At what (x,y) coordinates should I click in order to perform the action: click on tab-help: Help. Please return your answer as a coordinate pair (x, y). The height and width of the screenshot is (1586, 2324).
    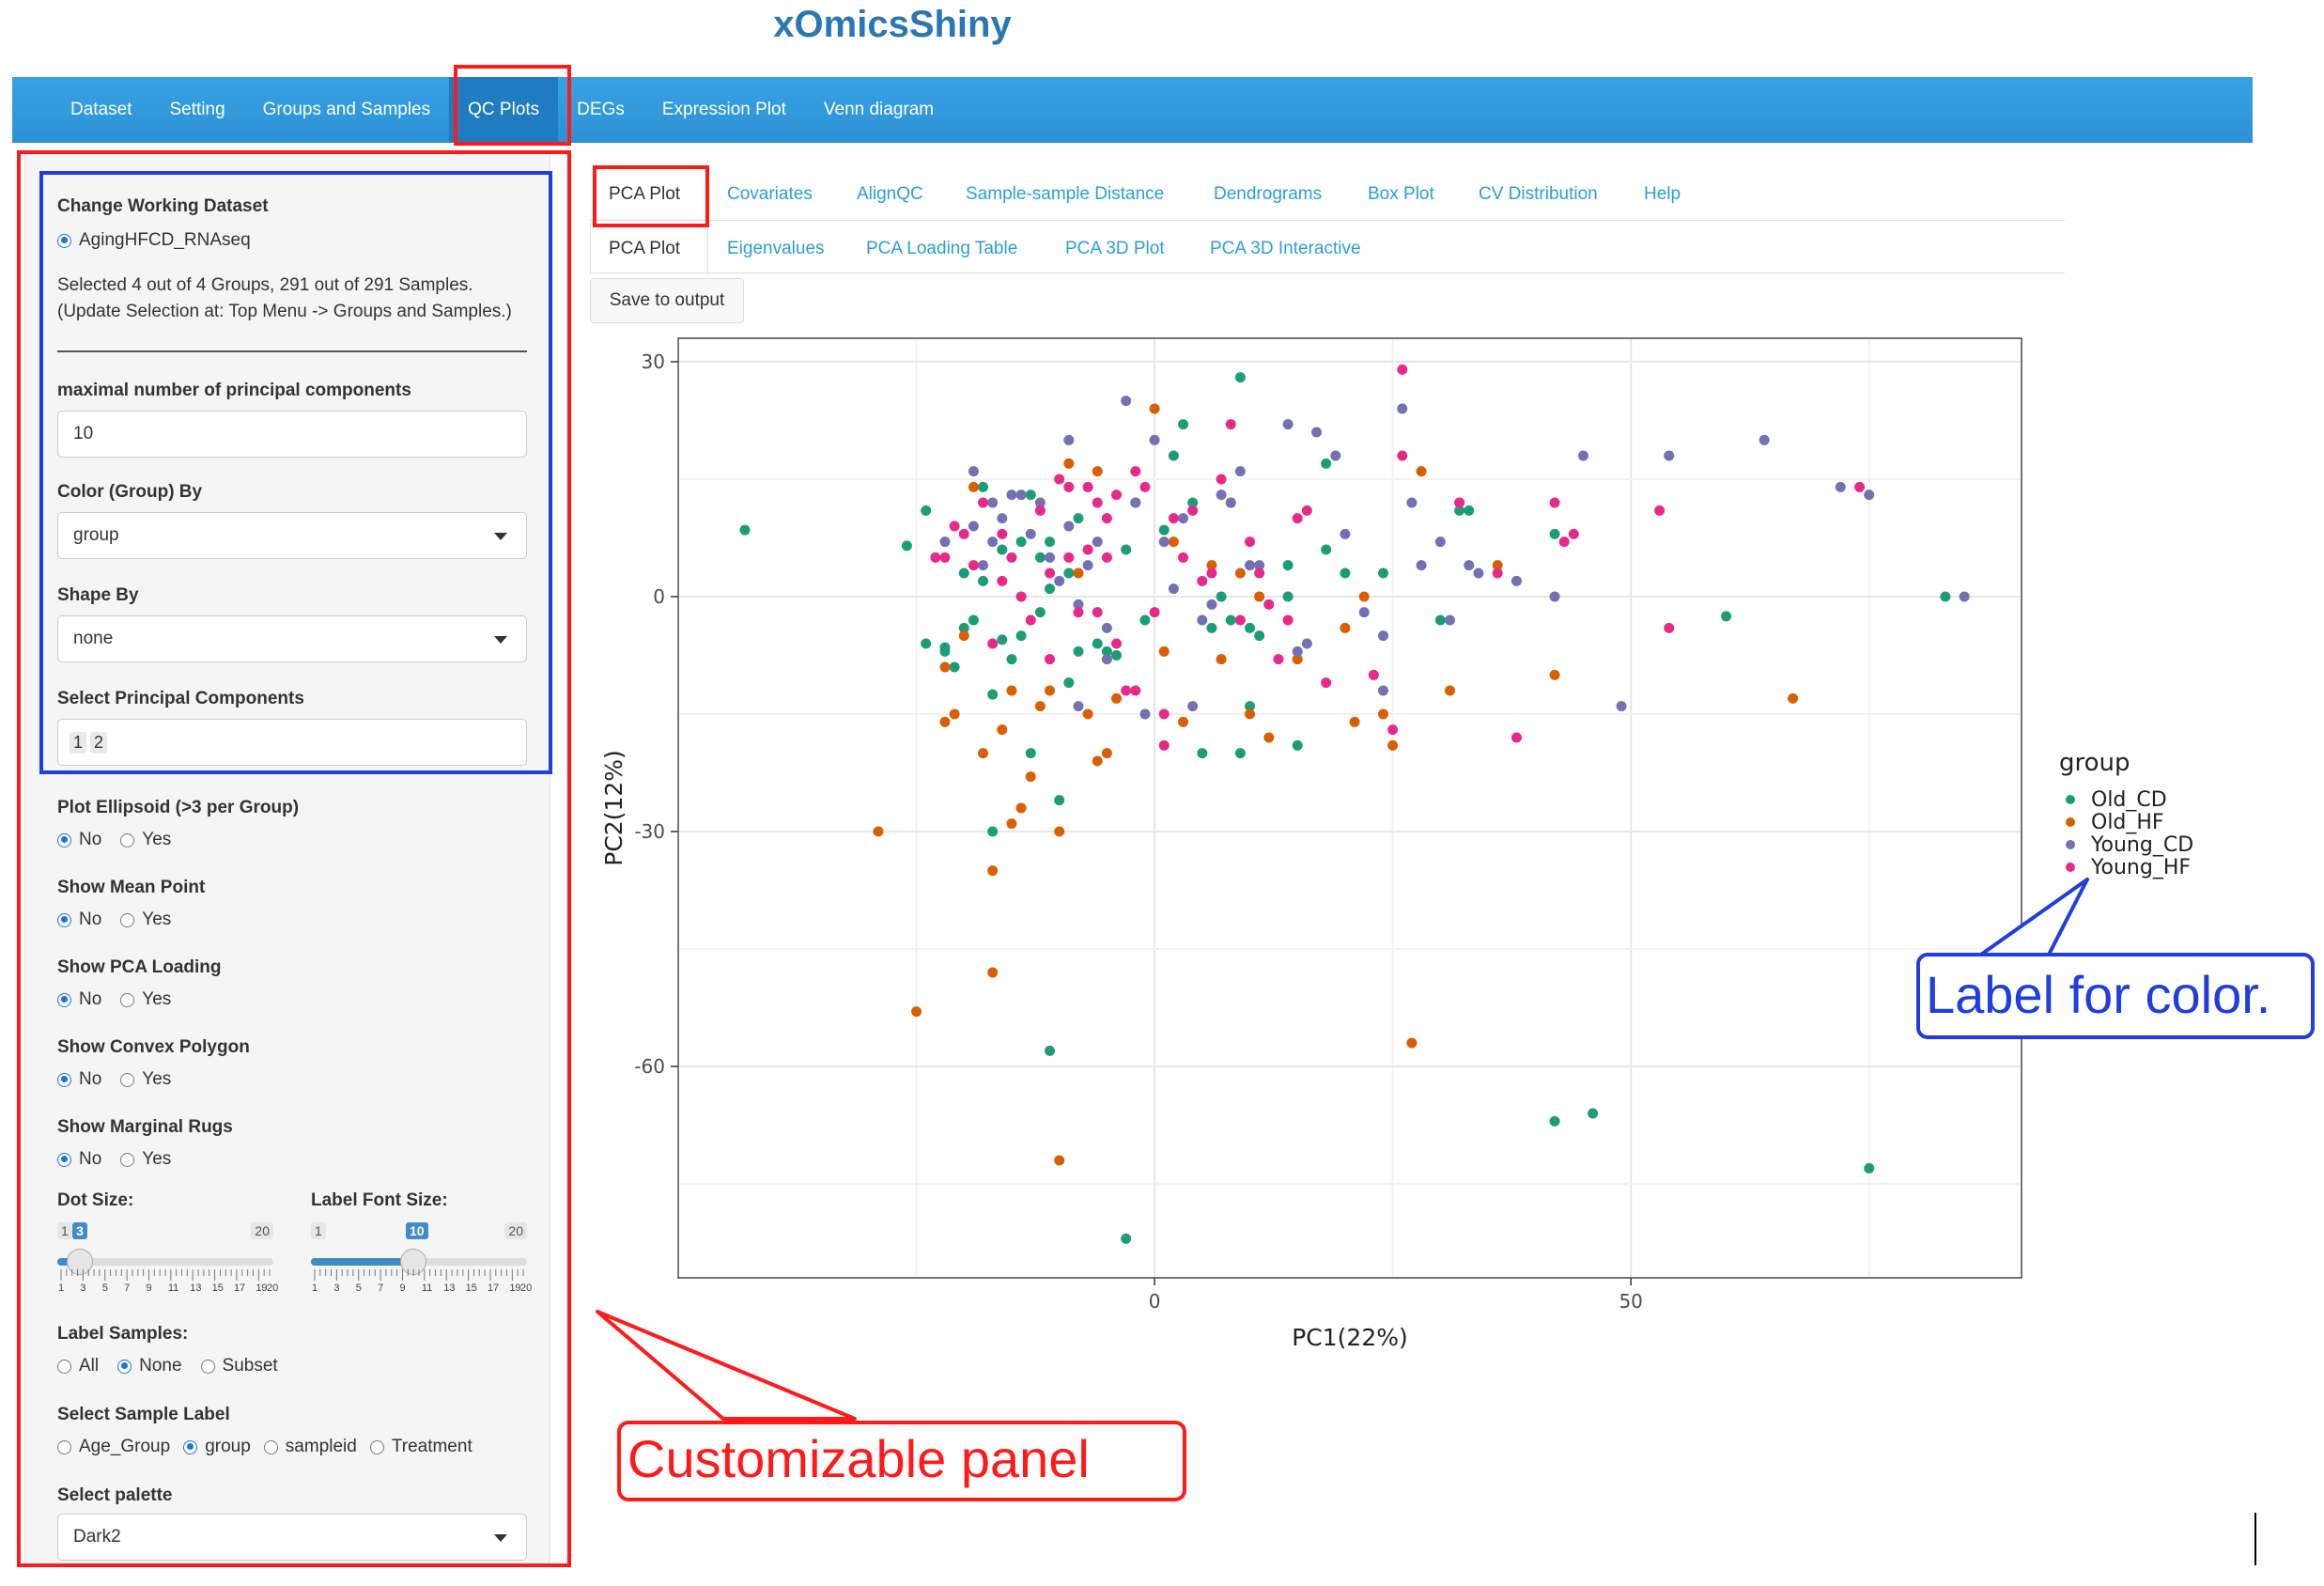
    Looking at the image, I should click on (1662, 194).